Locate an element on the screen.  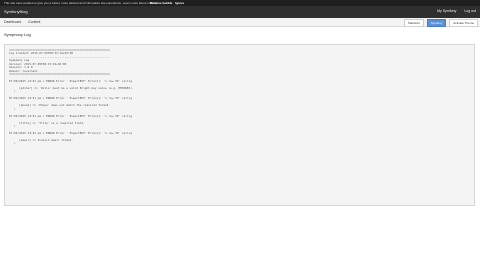
subnav-left: Dashboard Content is located at coordinates (25, 22).